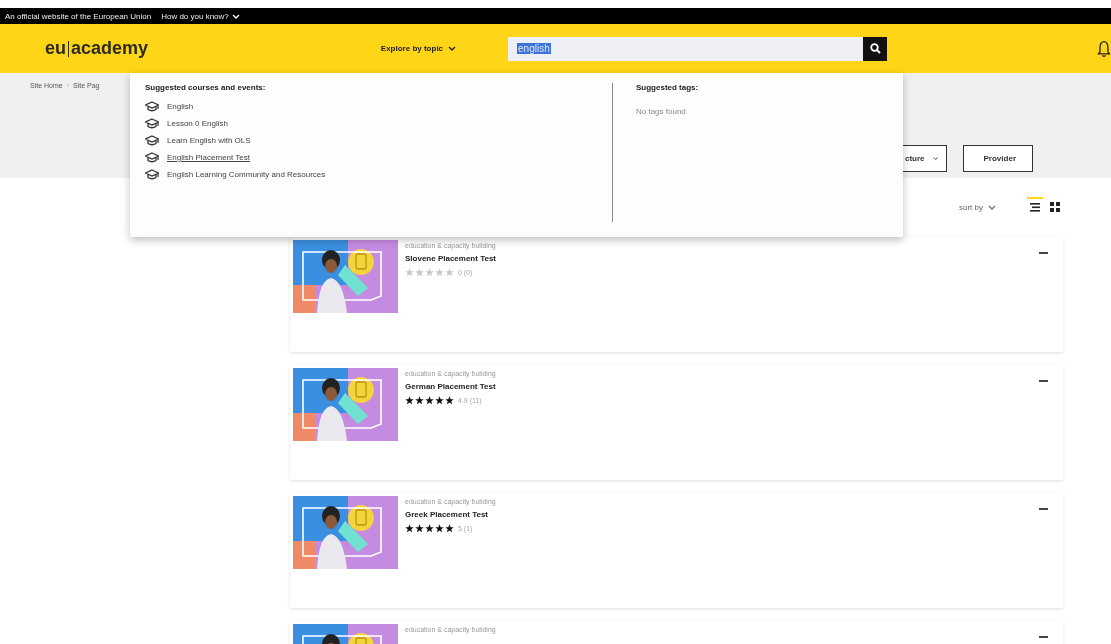 The height and width of the screenshot is (644, 1111). I want to click on grid-view-icon, so click(1055, 207).